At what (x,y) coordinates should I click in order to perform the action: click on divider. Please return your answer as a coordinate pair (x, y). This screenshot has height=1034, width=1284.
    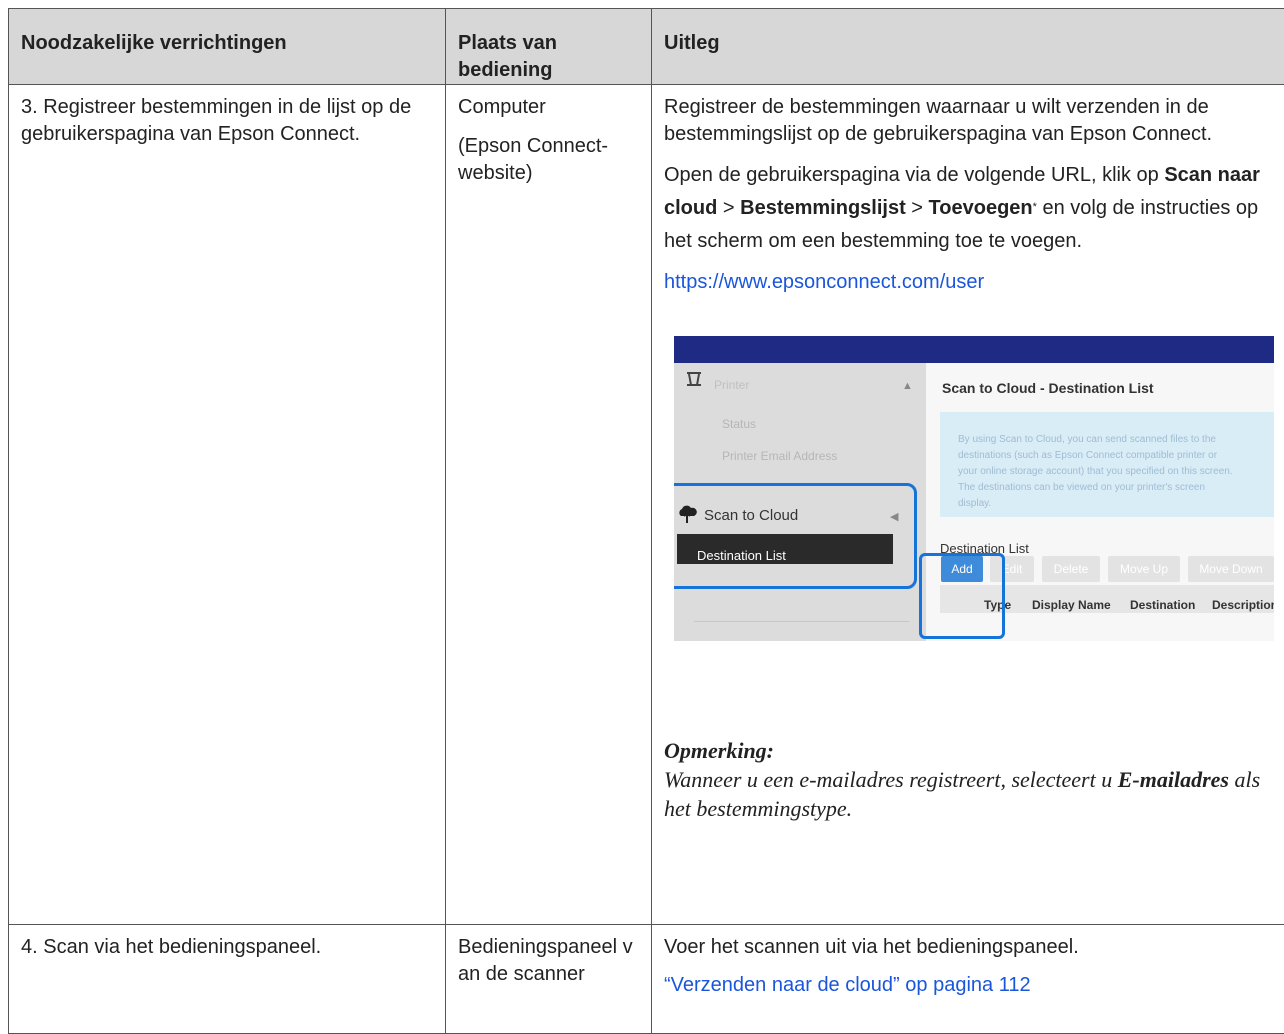
    Looking at the image, I should click on (801, 621).